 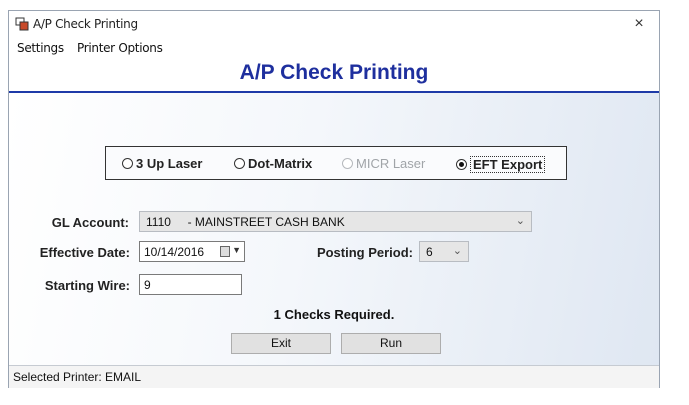 What do you see at coordinates (85, 24) in the screenshot?
I see `window-title: A/P Check Printing` at bounding box center [85, 24].